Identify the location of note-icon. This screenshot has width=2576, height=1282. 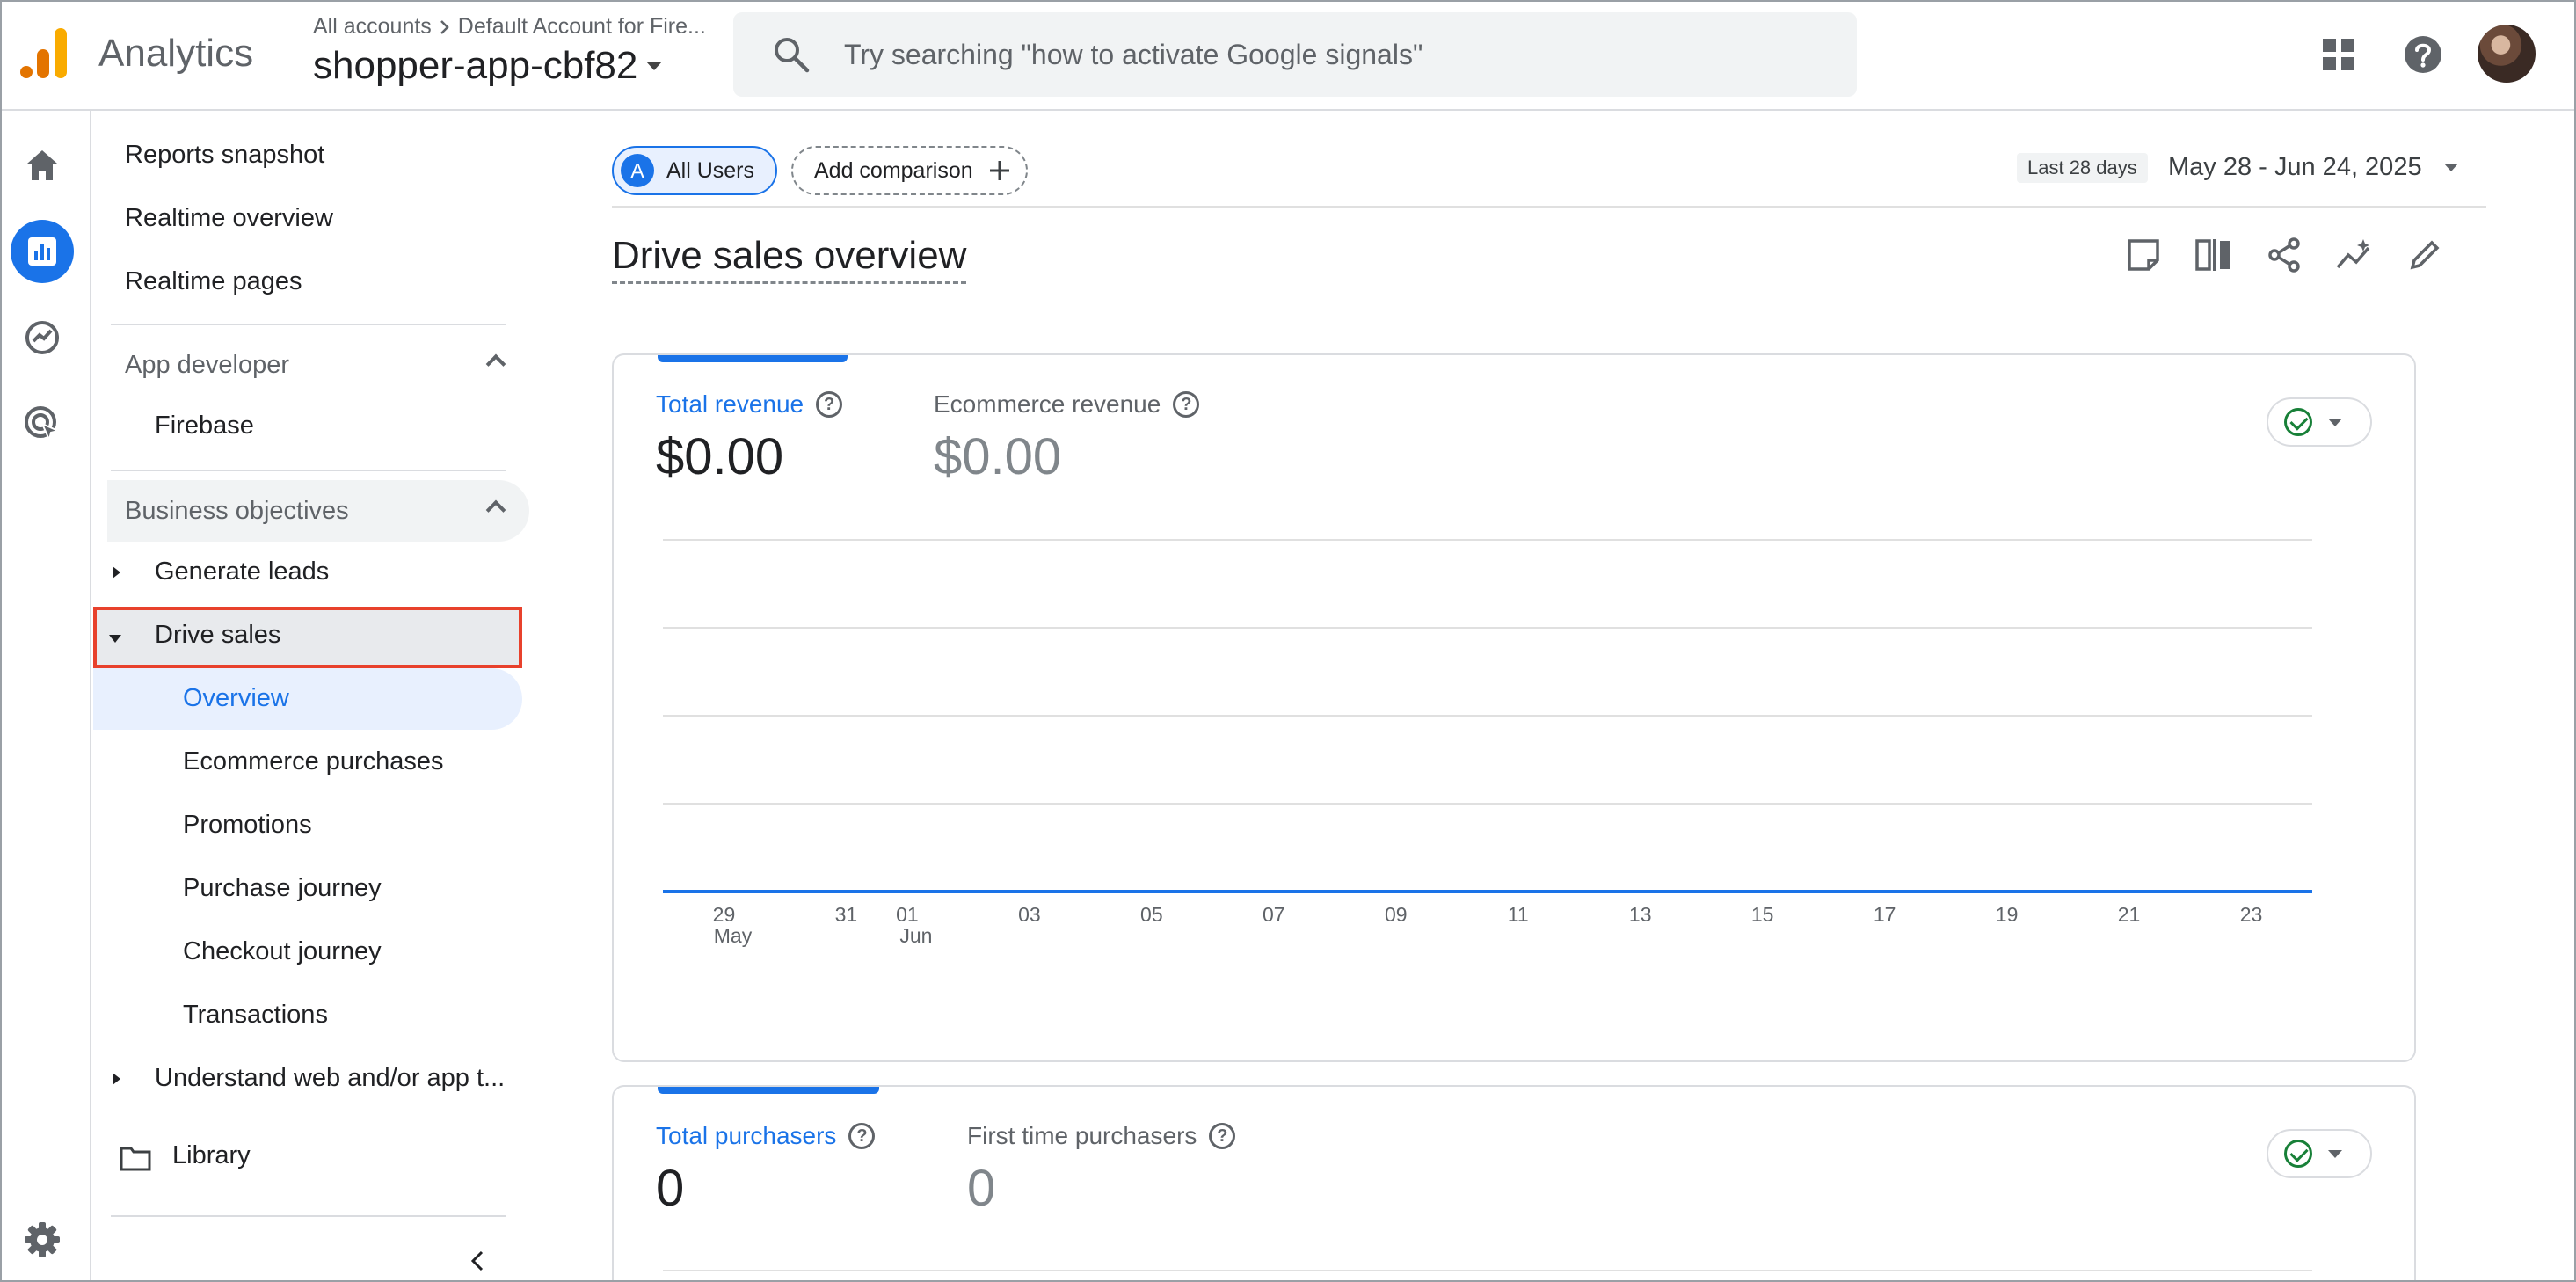
(2143, 255).